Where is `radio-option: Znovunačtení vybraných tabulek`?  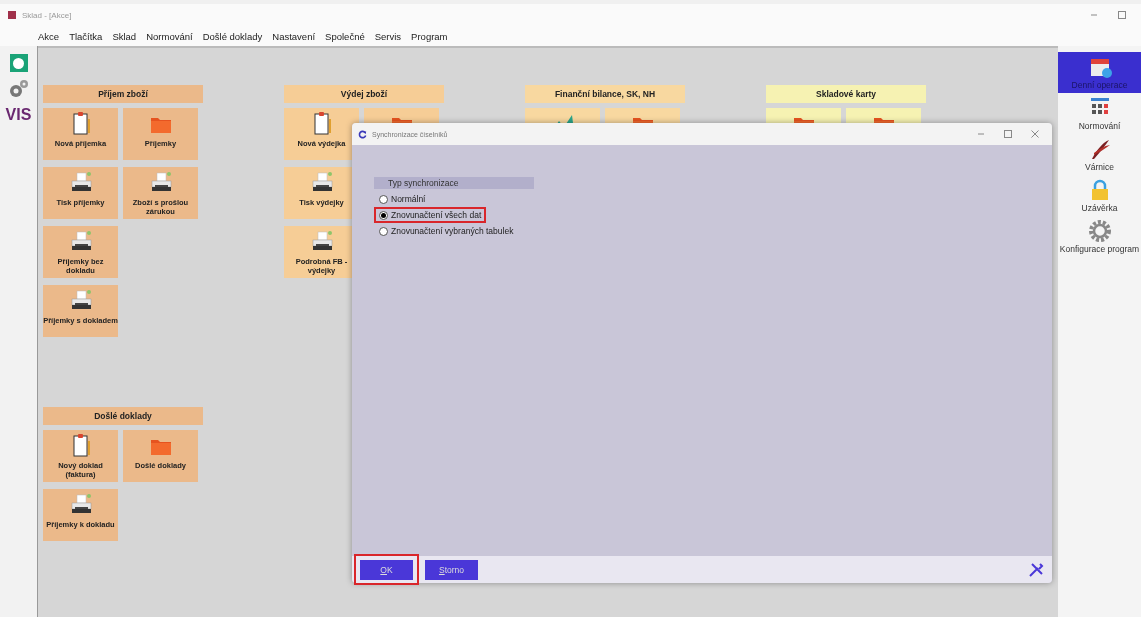
radio-option: Znovunačtení vybraných tabulek is located at coordinates (446, 231).